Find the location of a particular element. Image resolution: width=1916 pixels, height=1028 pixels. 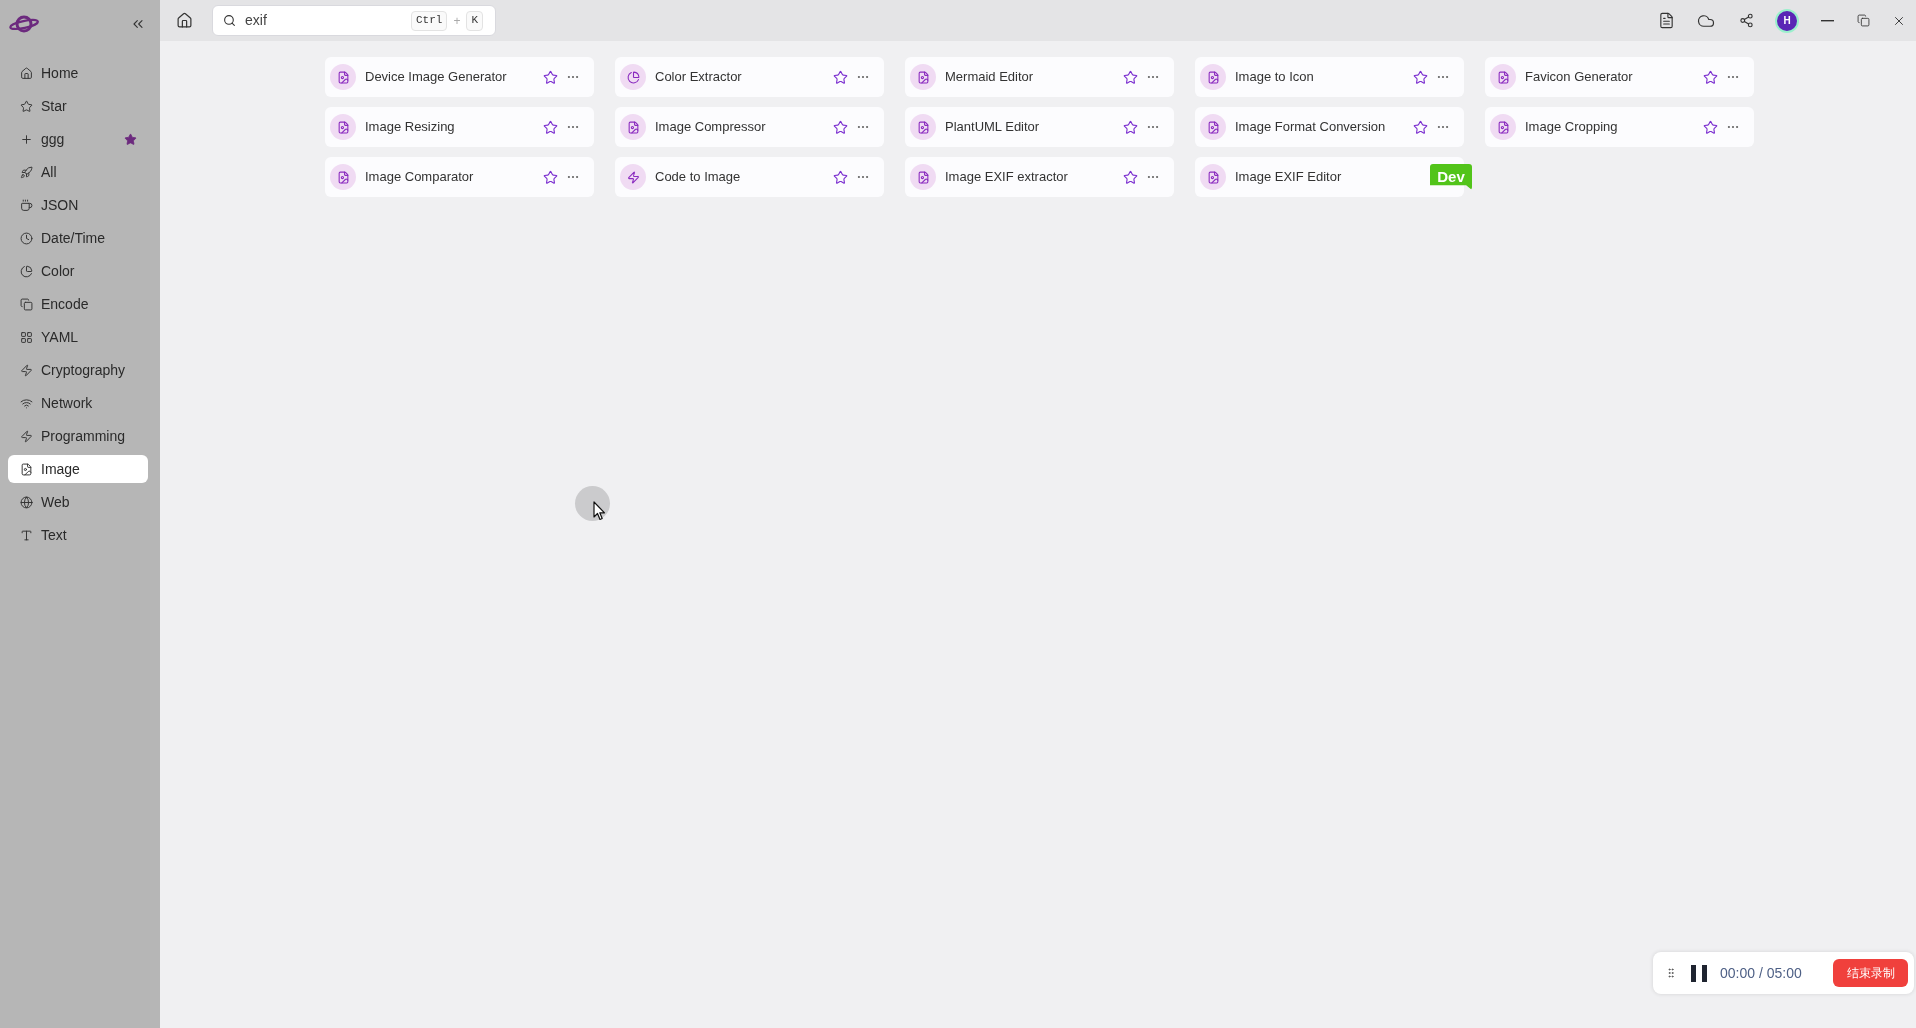

sidebar-item: Web is located at coordinates (78, 502).